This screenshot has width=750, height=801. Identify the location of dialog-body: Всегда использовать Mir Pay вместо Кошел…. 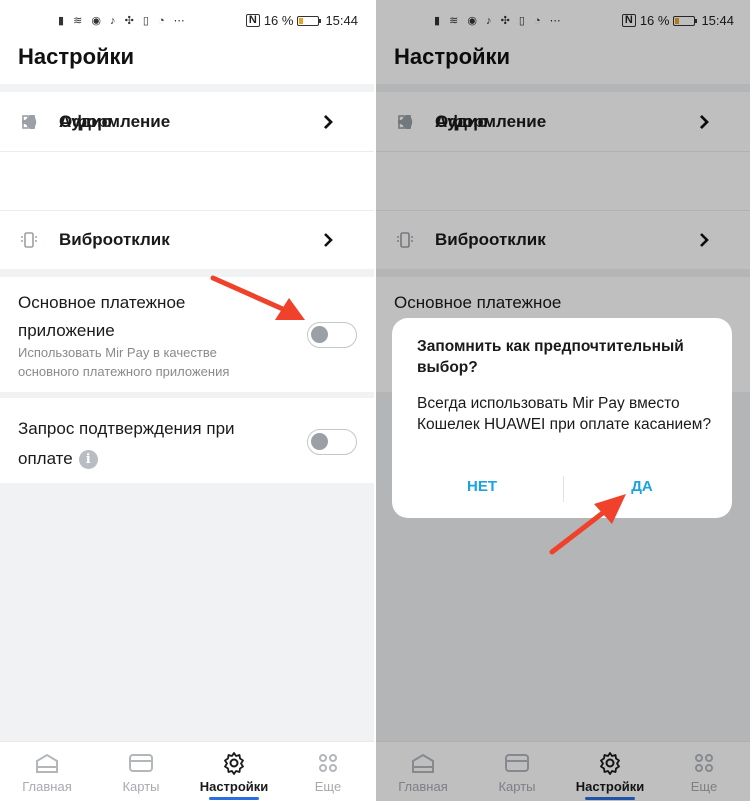
(564, 414).